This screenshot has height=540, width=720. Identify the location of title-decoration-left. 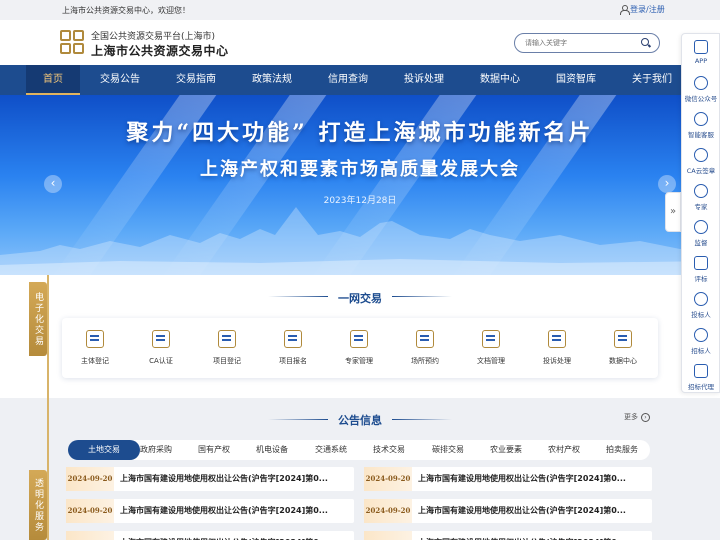
(298, 296).